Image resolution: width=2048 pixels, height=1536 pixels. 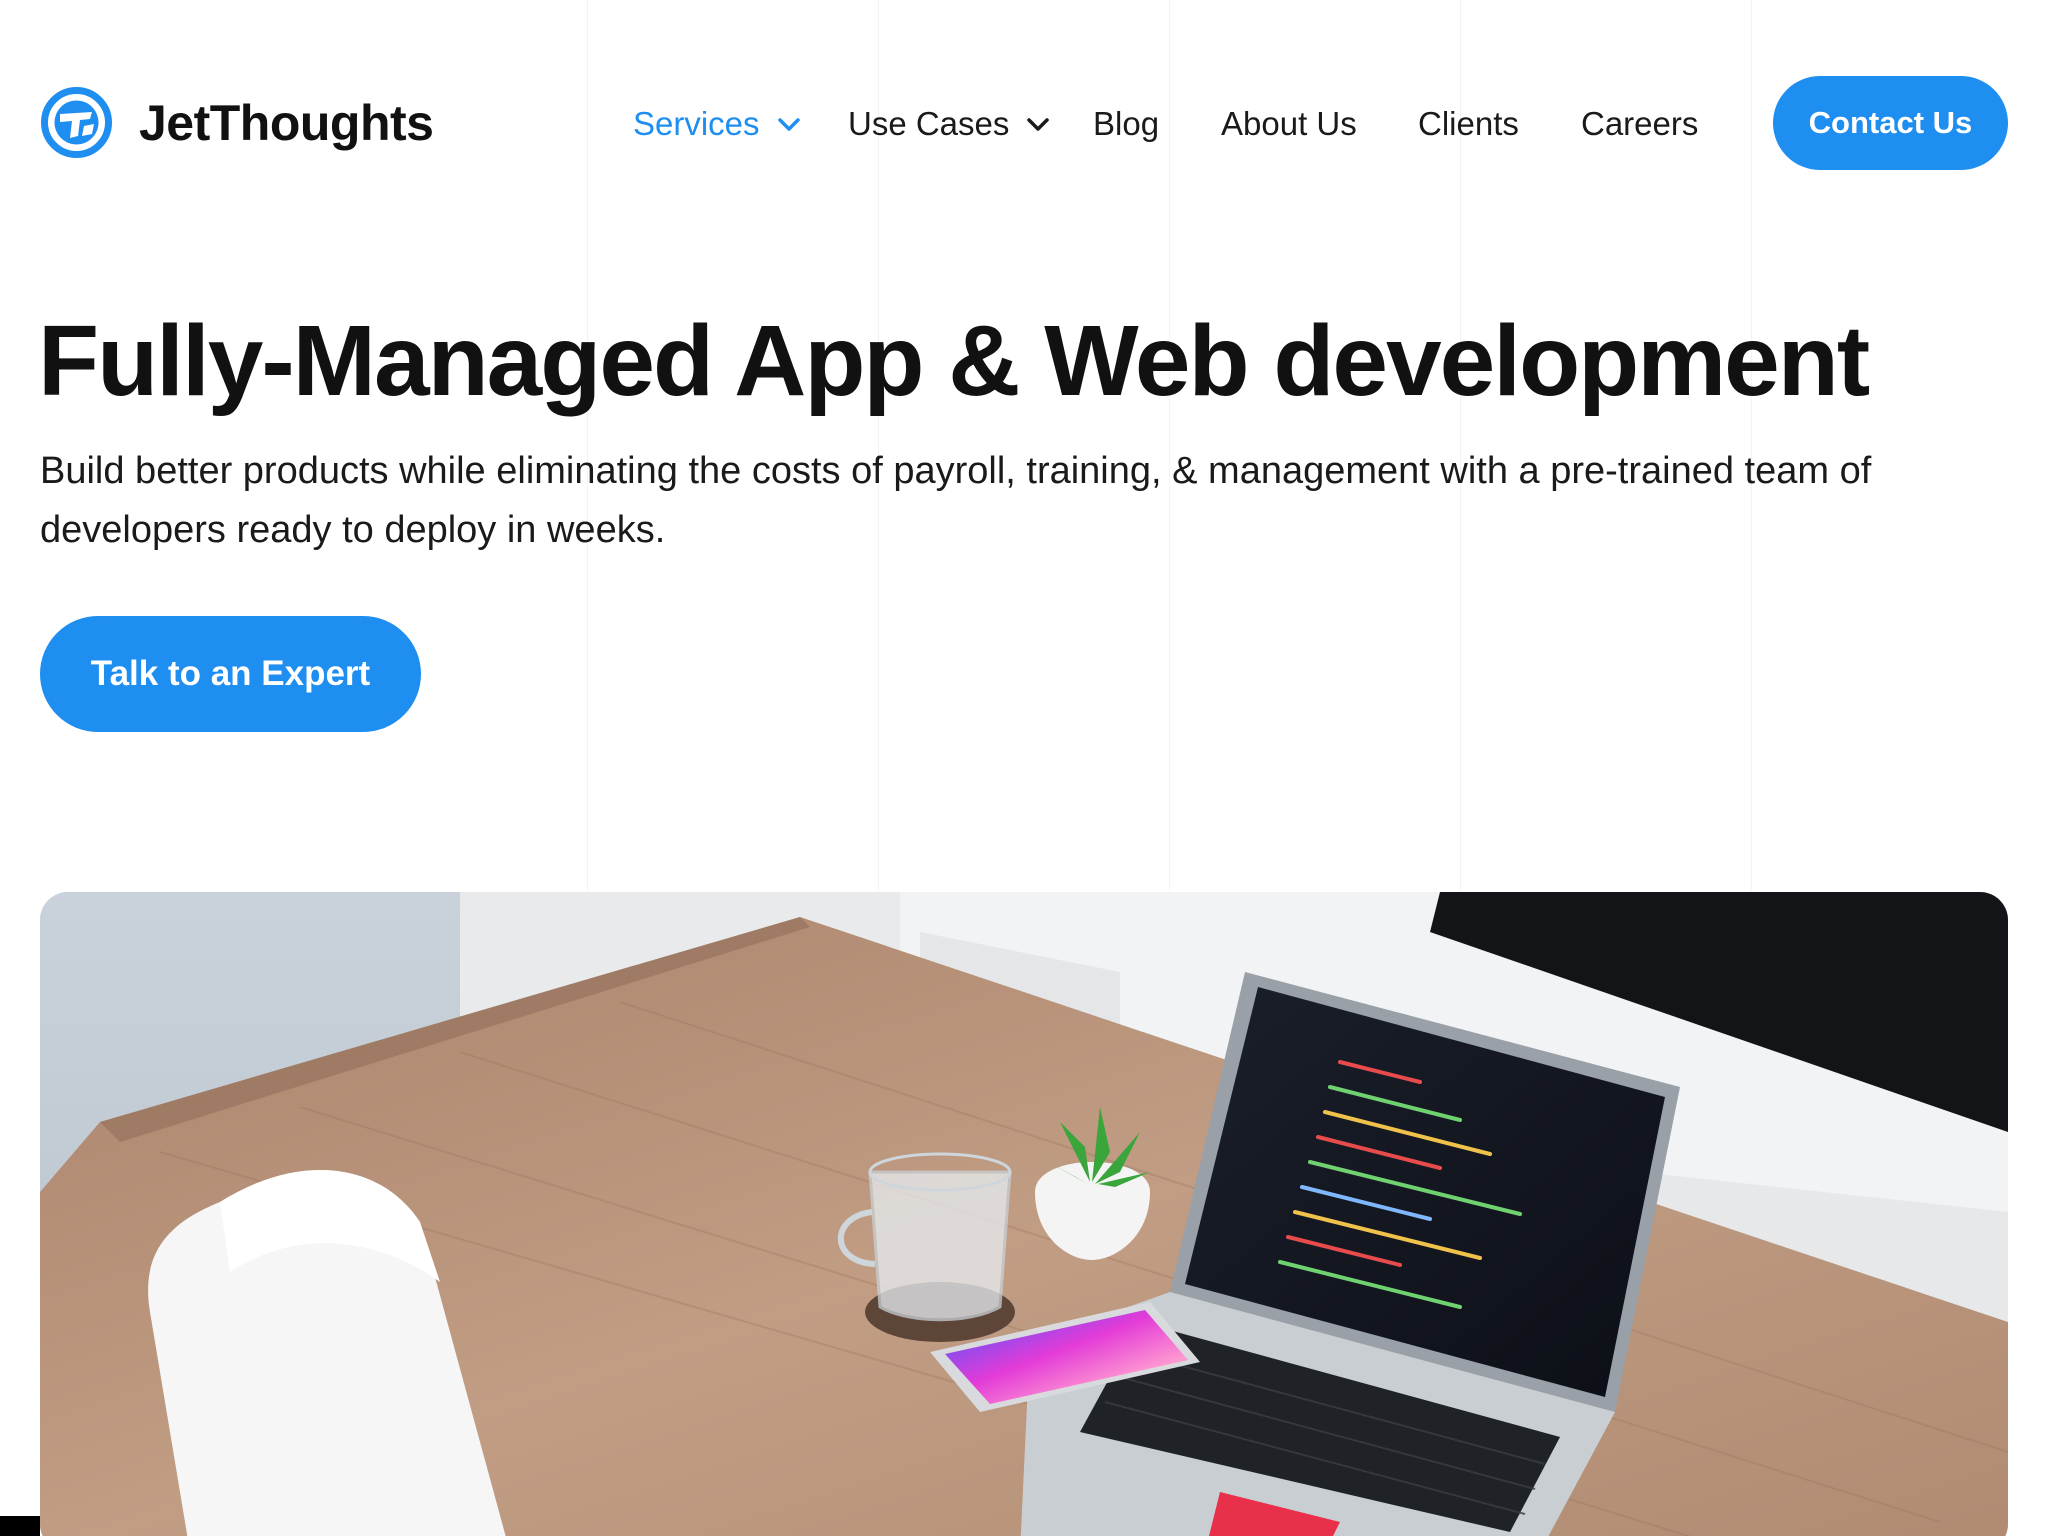 I want to click on talk-to-expert-button: Talk to an Expert, so click(x=230, y=674).